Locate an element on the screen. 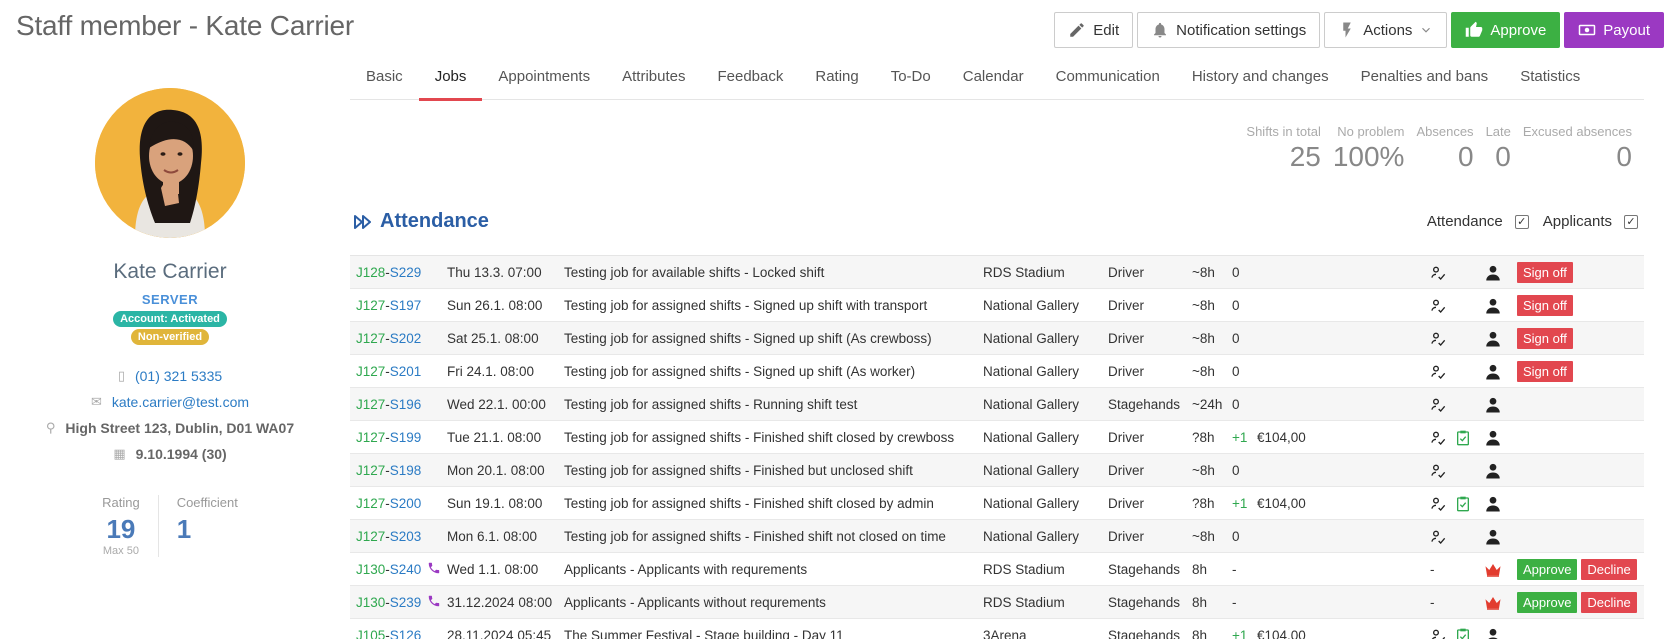 The image size is (1670, 639). tab-calendar: Calendar is located at coordinates (993, 82).